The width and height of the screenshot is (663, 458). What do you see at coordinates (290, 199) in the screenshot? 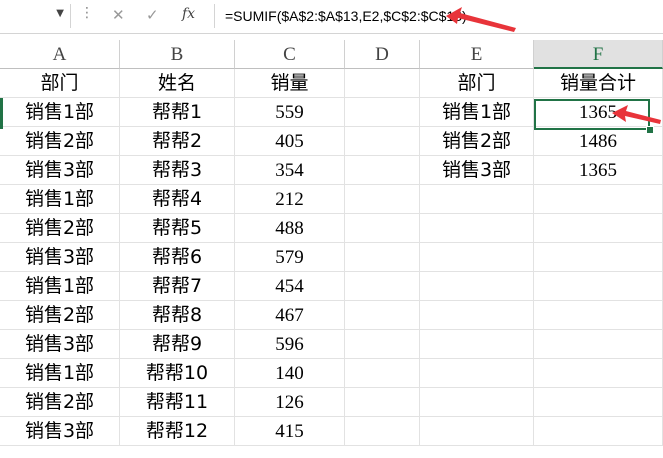
I see `cell: 212` at bounding box center [290, 199].